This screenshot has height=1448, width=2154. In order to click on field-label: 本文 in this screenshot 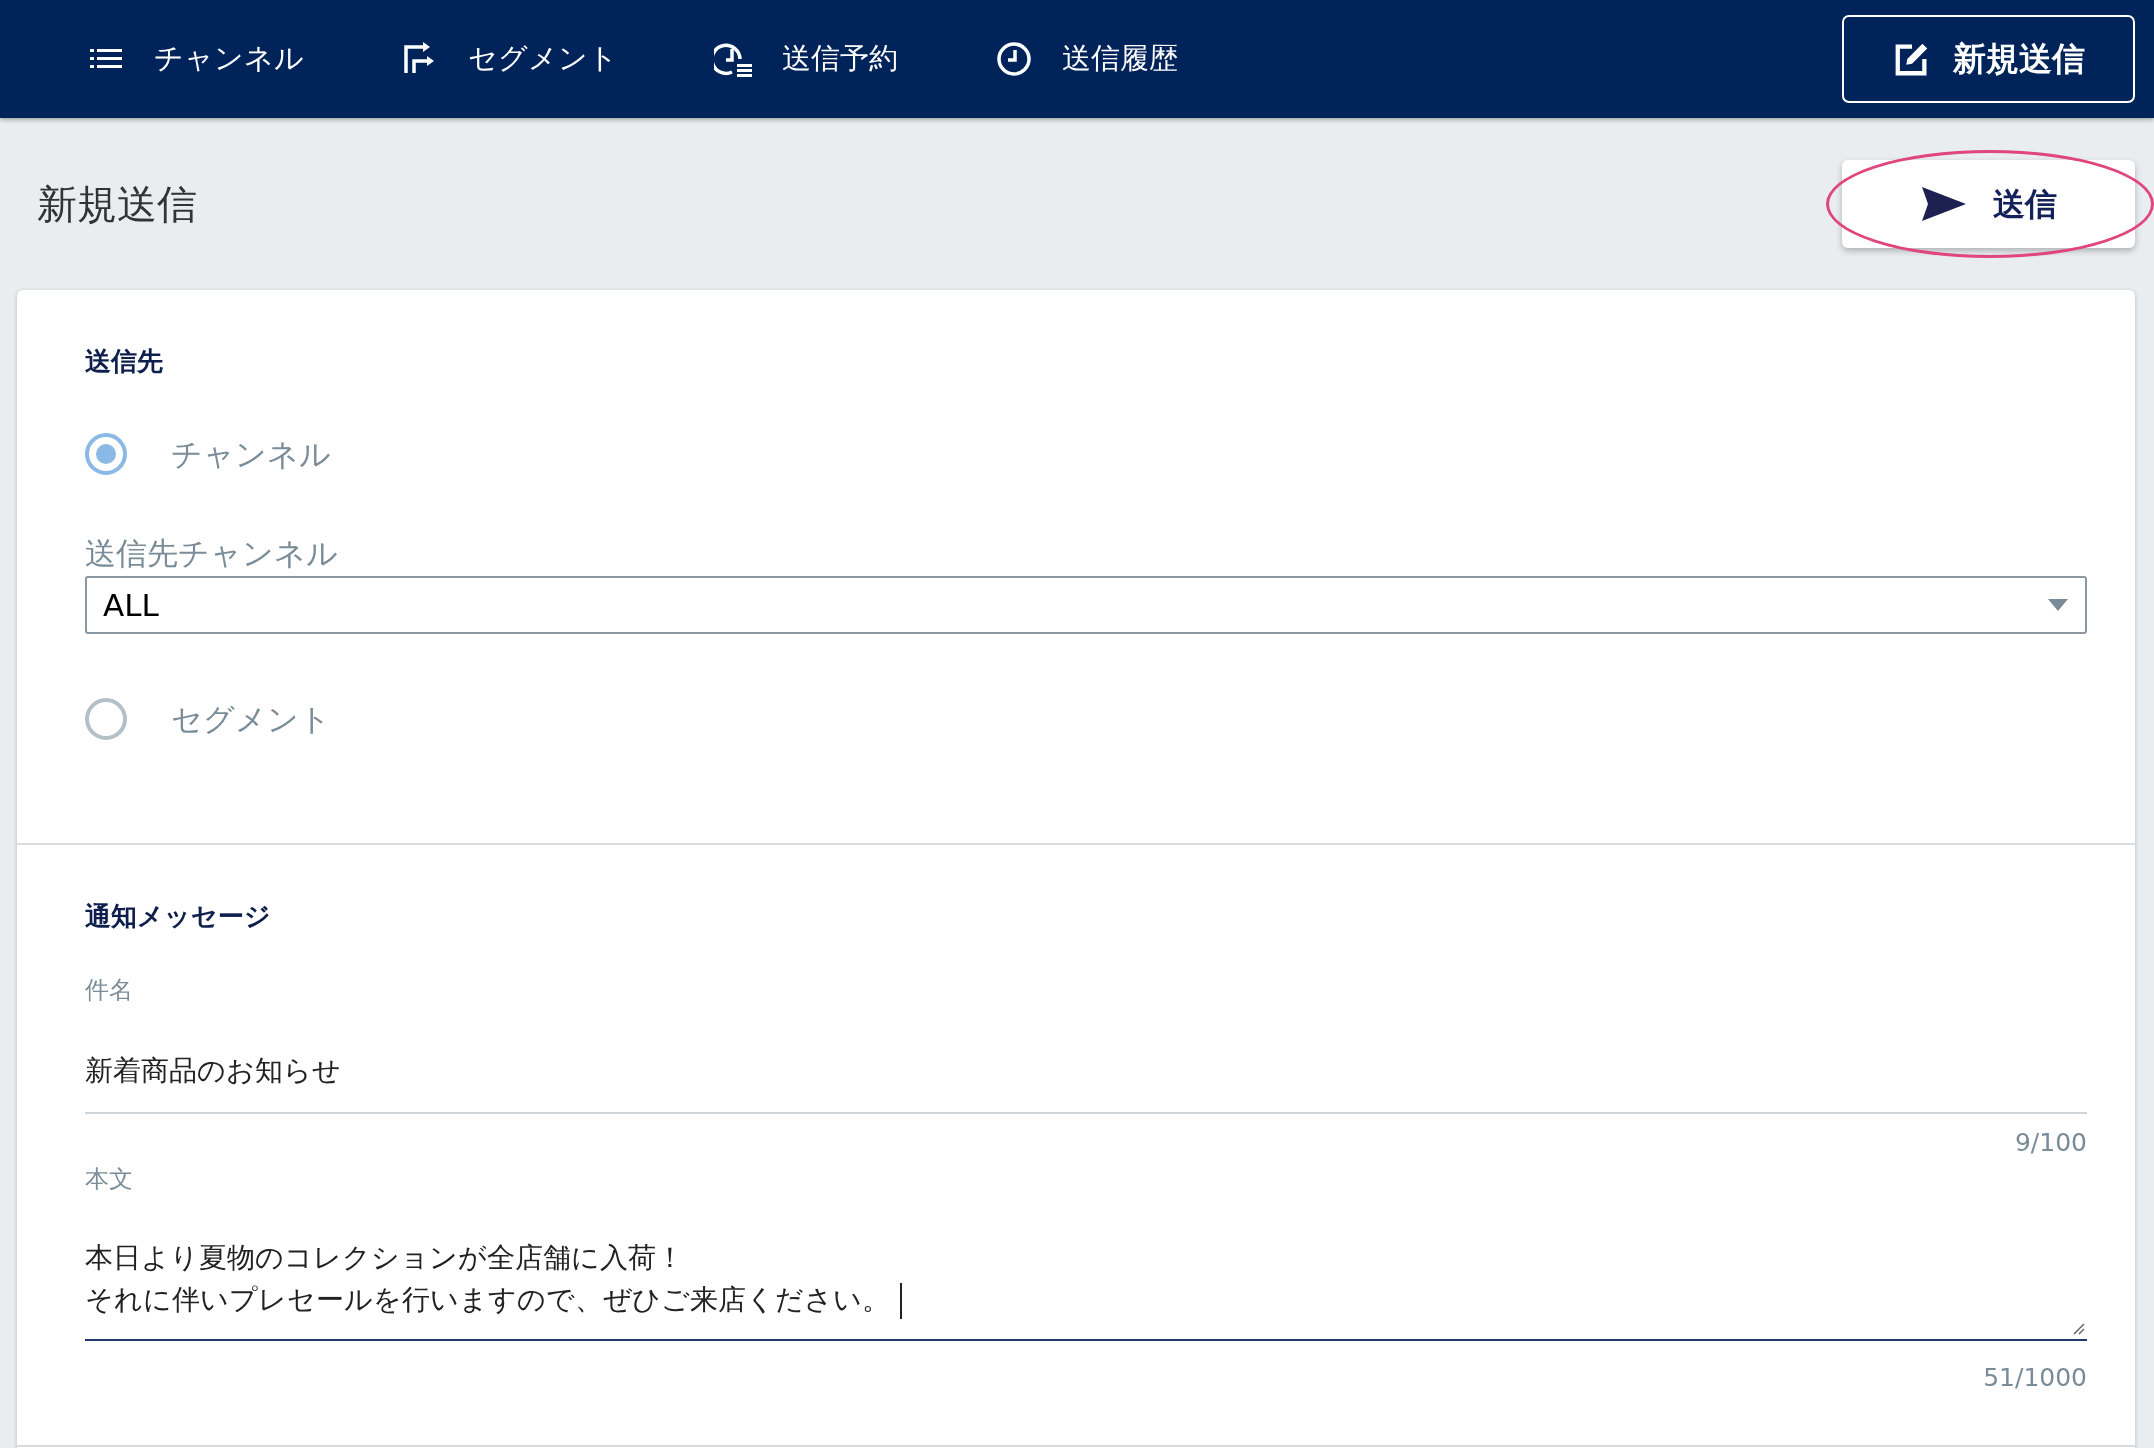, I will do `click(109, 1180)`.